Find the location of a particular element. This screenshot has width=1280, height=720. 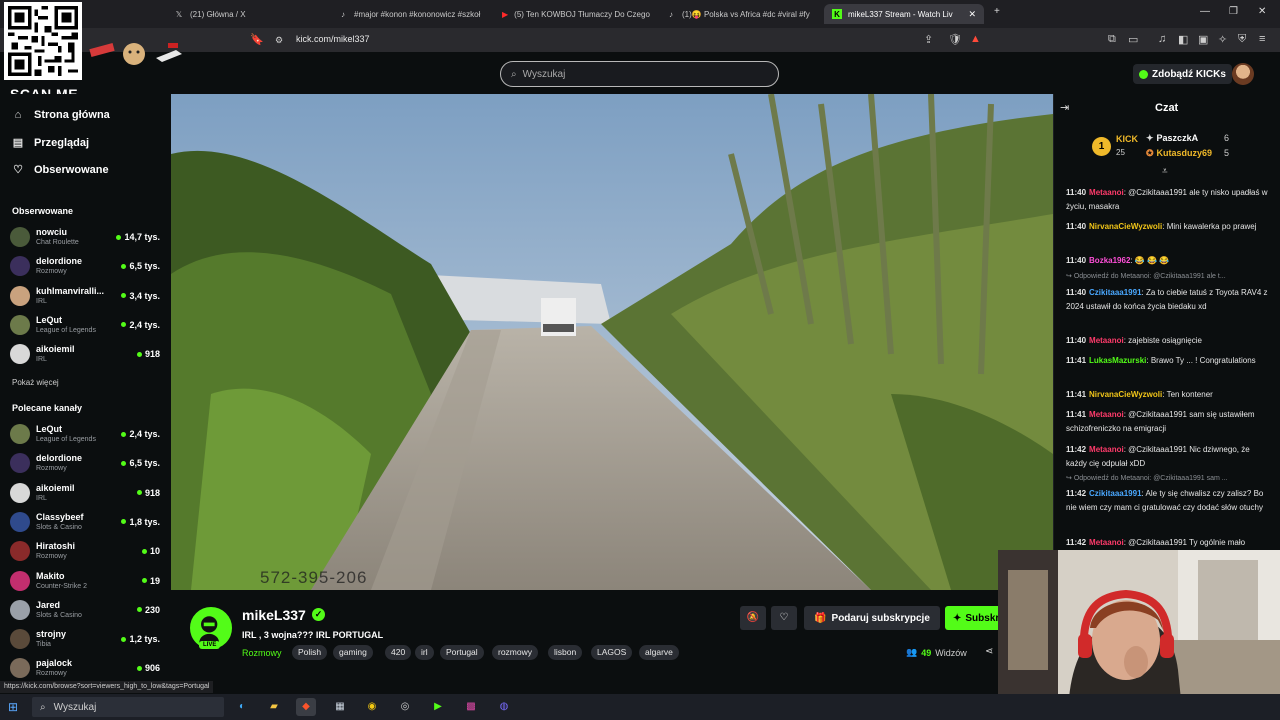

bookmark-icon: 🔖 is located at coordinates (257, 39).